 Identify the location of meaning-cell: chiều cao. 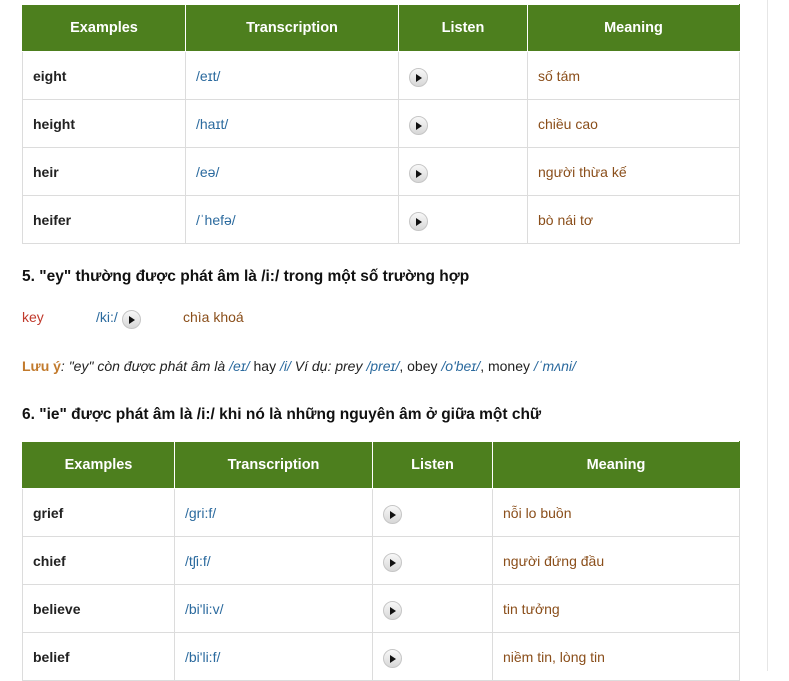
(633, 123).